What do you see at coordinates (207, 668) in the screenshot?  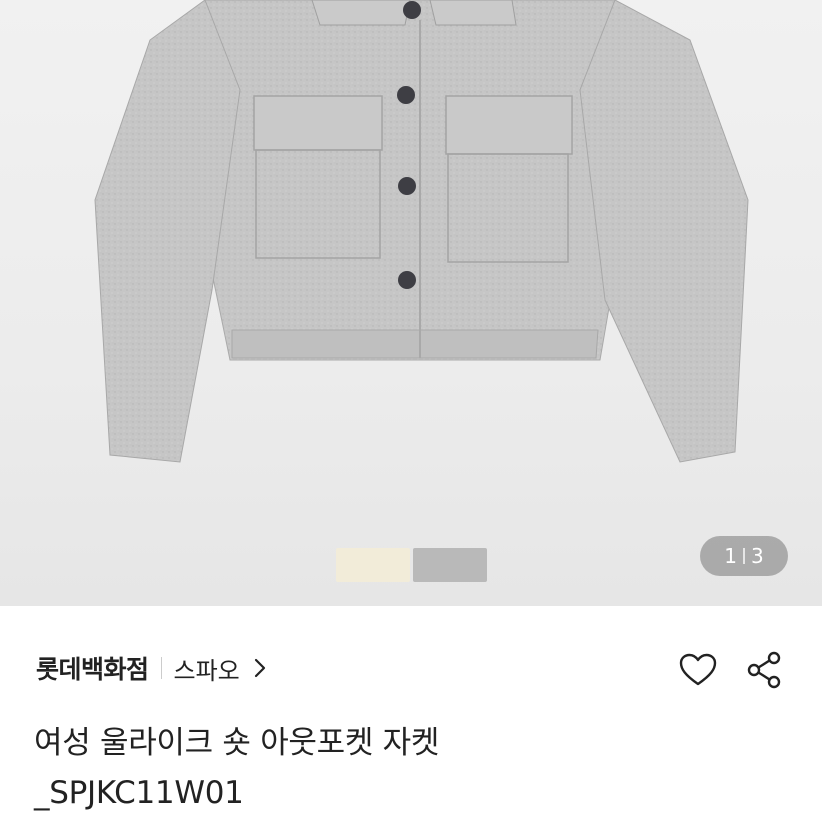 I see `store-name: 스파오` at bounding box center [207, 668].